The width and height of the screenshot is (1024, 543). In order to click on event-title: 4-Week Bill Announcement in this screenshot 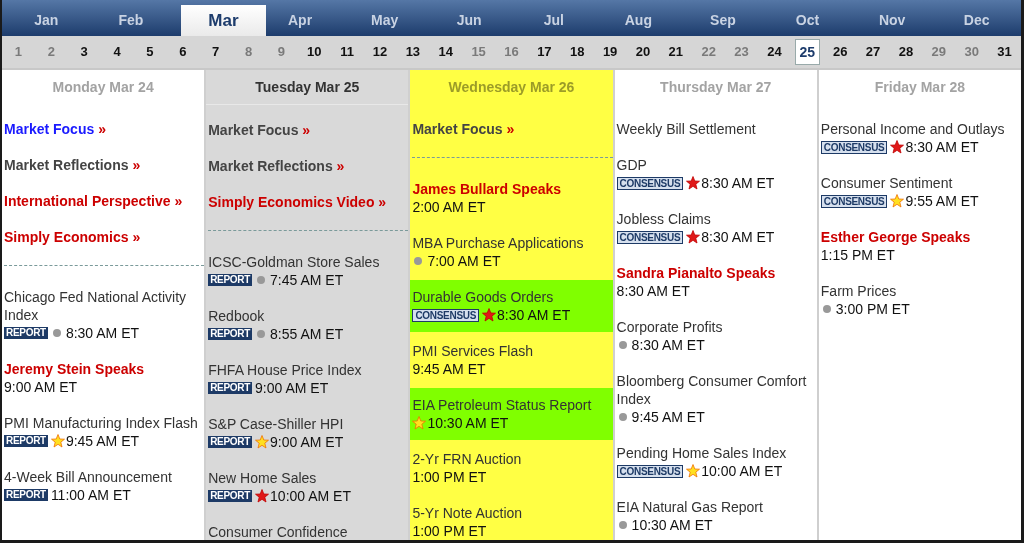, I will do `click(104, 477)`.